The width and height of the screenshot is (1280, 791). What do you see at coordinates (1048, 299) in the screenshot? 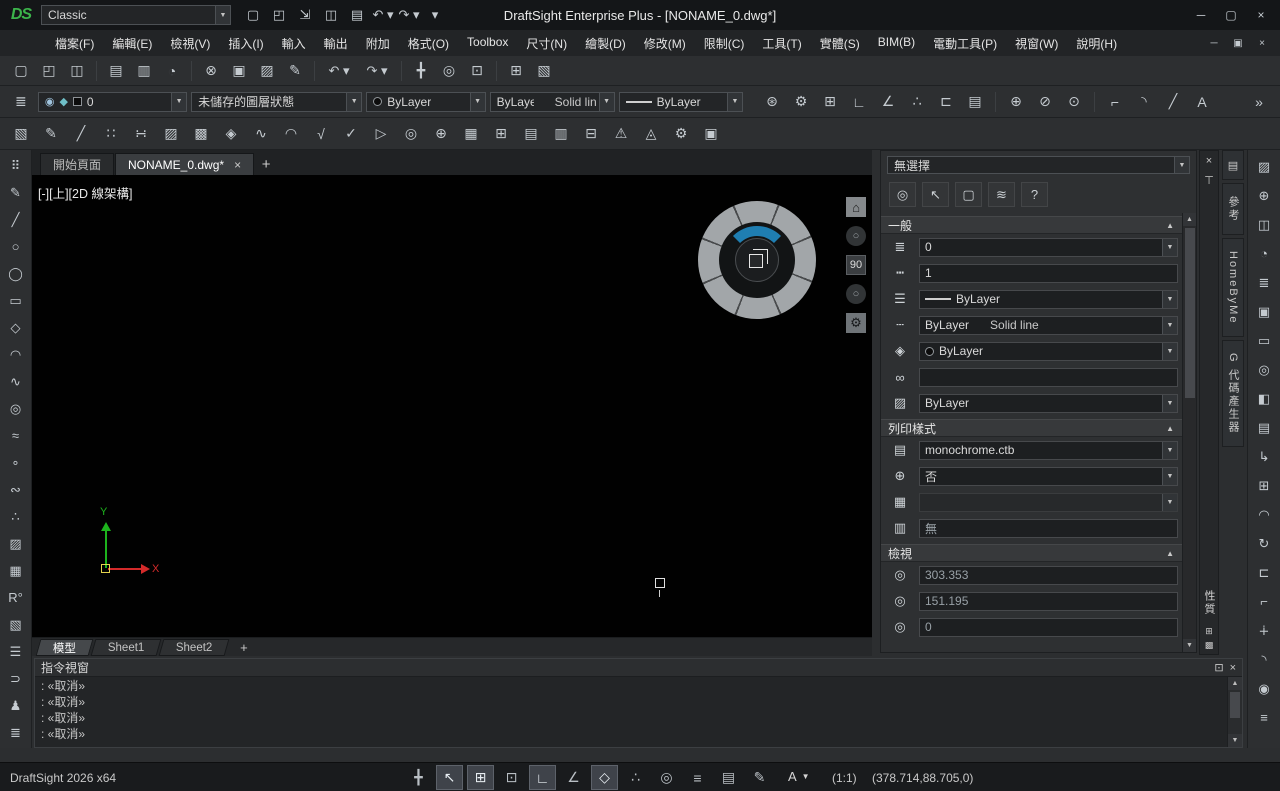
I see `lineweight-combo: ByLayer ▼` at bounding box center [1048, 299].